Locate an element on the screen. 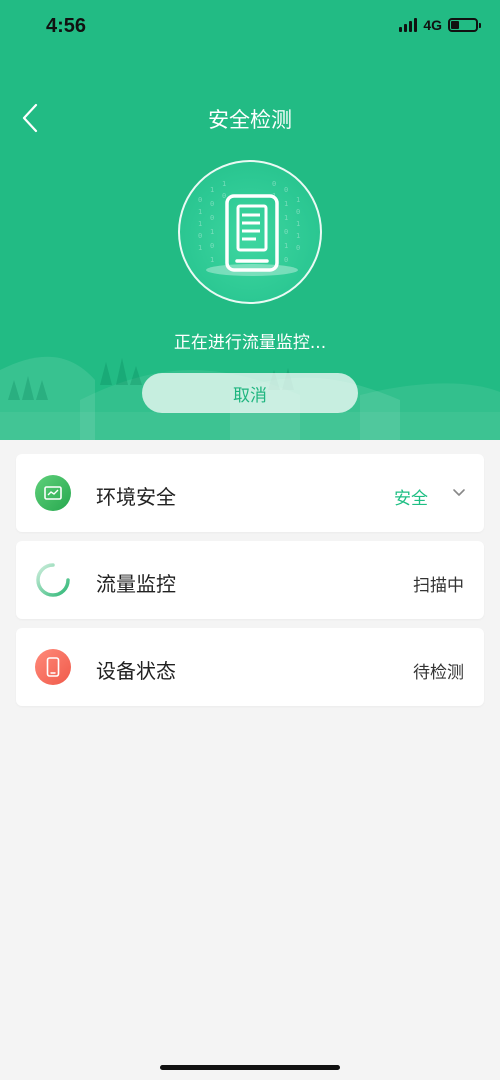 This screenshot has height=1080, width=500. page-title: 安全检测 is located at coordinates (250, 120).